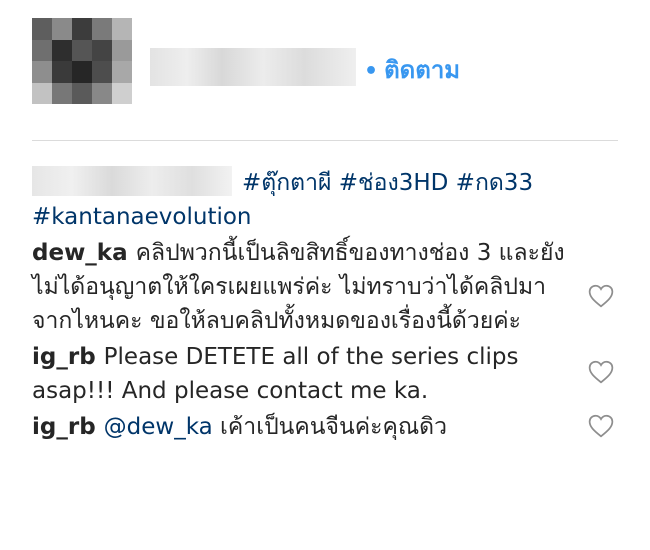  What do you see at coordinates (422, 70) in the screenshot?
I see `follow-label: ติดตาม` at bounding box center [422, 70].